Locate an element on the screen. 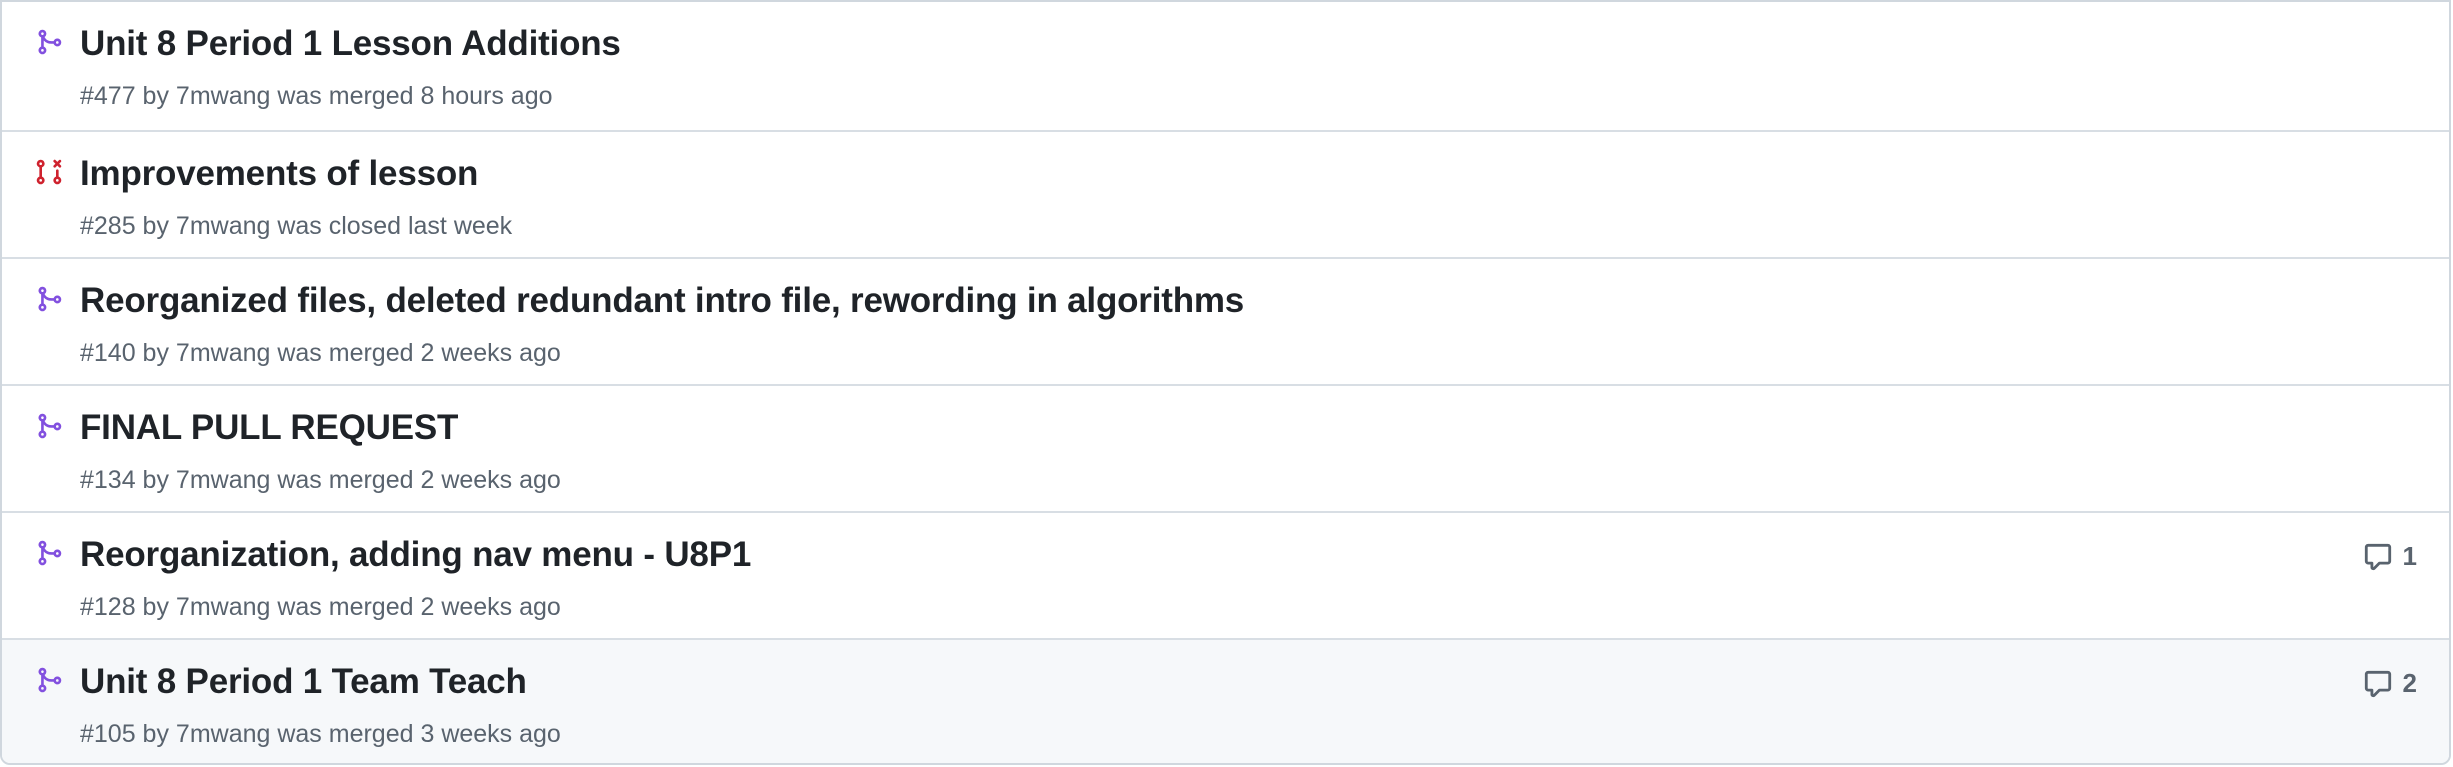 This screenshot has width=2453, height=767. pull-request-meta: #105 by 7mwang was merged 3 weeks ago is located at coordinates (320, 734).